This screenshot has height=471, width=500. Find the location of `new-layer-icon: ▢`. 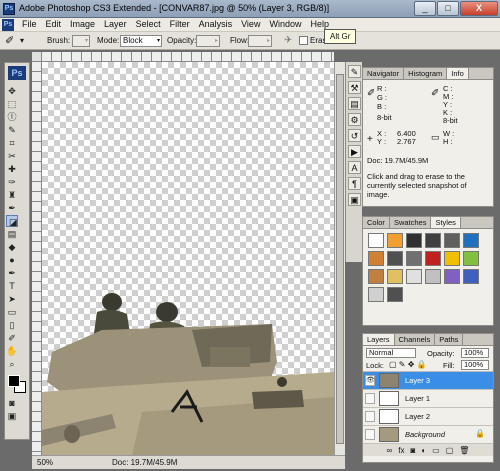

new-layer-icon: ▢ is located at coordinates (450, 450).